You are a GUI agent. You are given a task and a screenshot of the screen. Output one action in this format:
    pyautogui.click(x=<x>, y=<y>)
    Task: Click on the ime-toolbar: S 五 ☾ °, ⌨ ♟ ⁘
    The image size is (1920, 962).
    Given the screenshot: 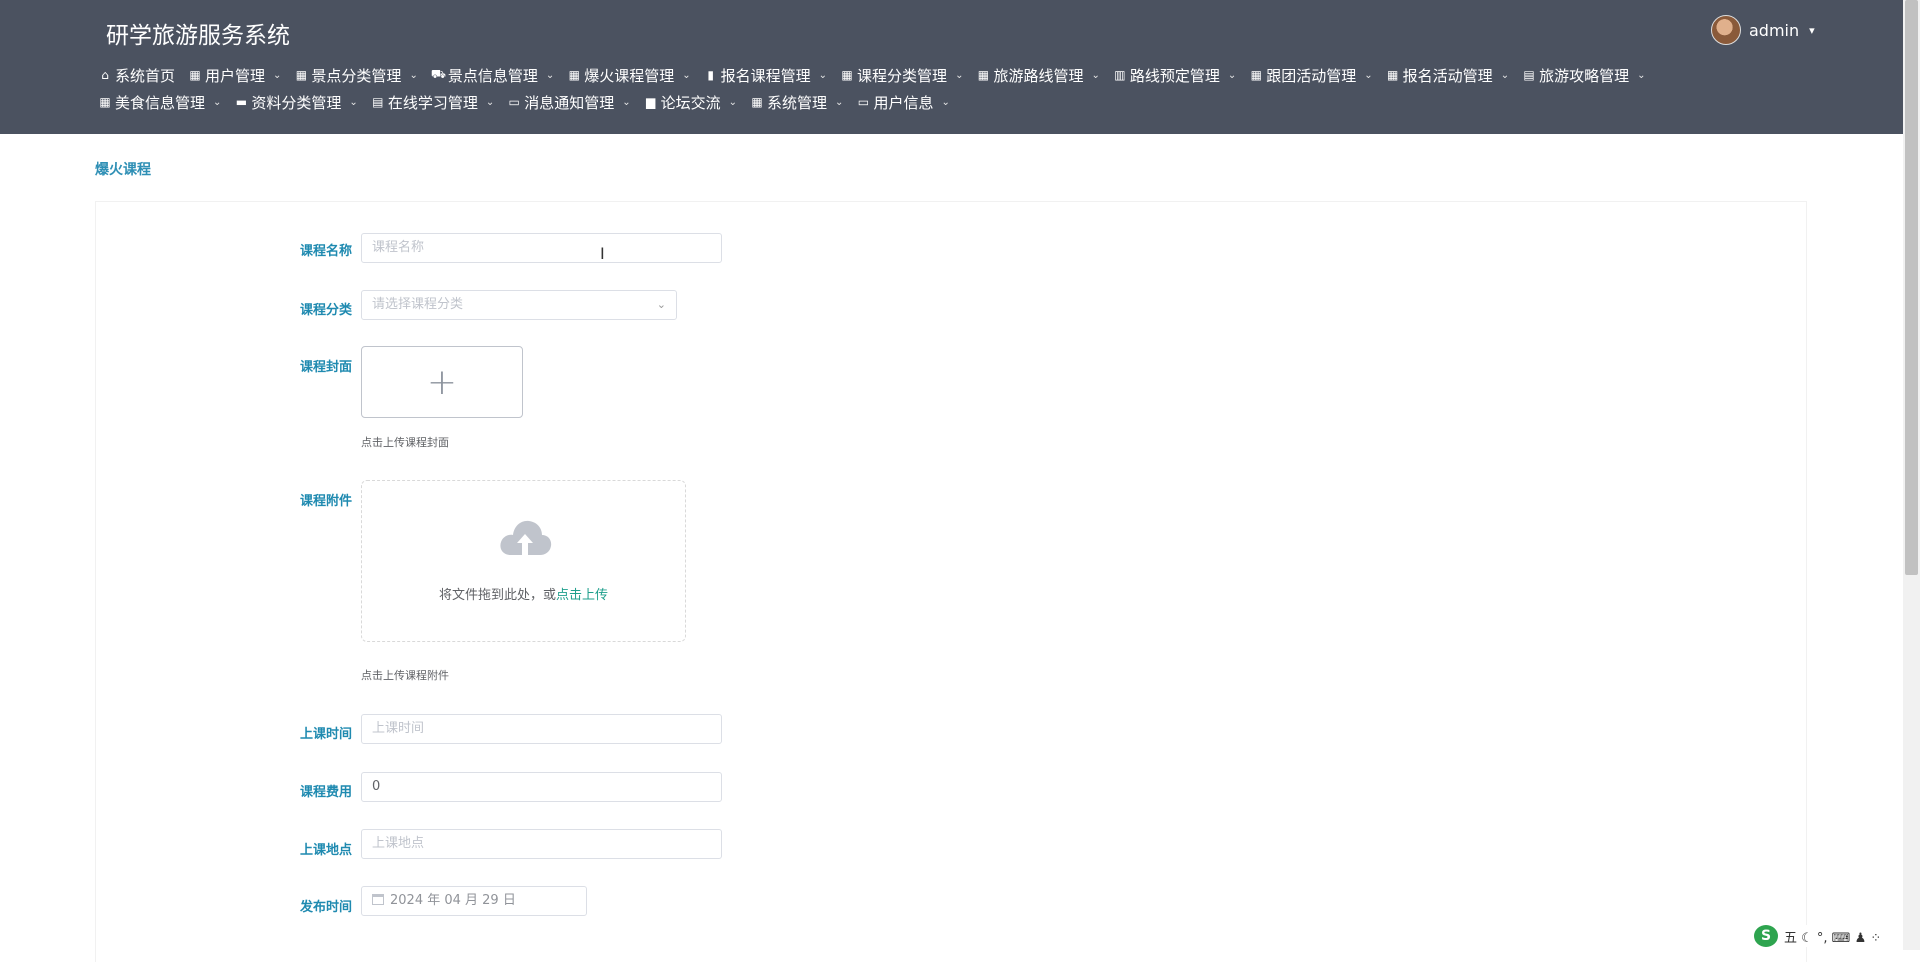 What is the action you would take?
    pyautogui.click(x=1818, y=936)
    